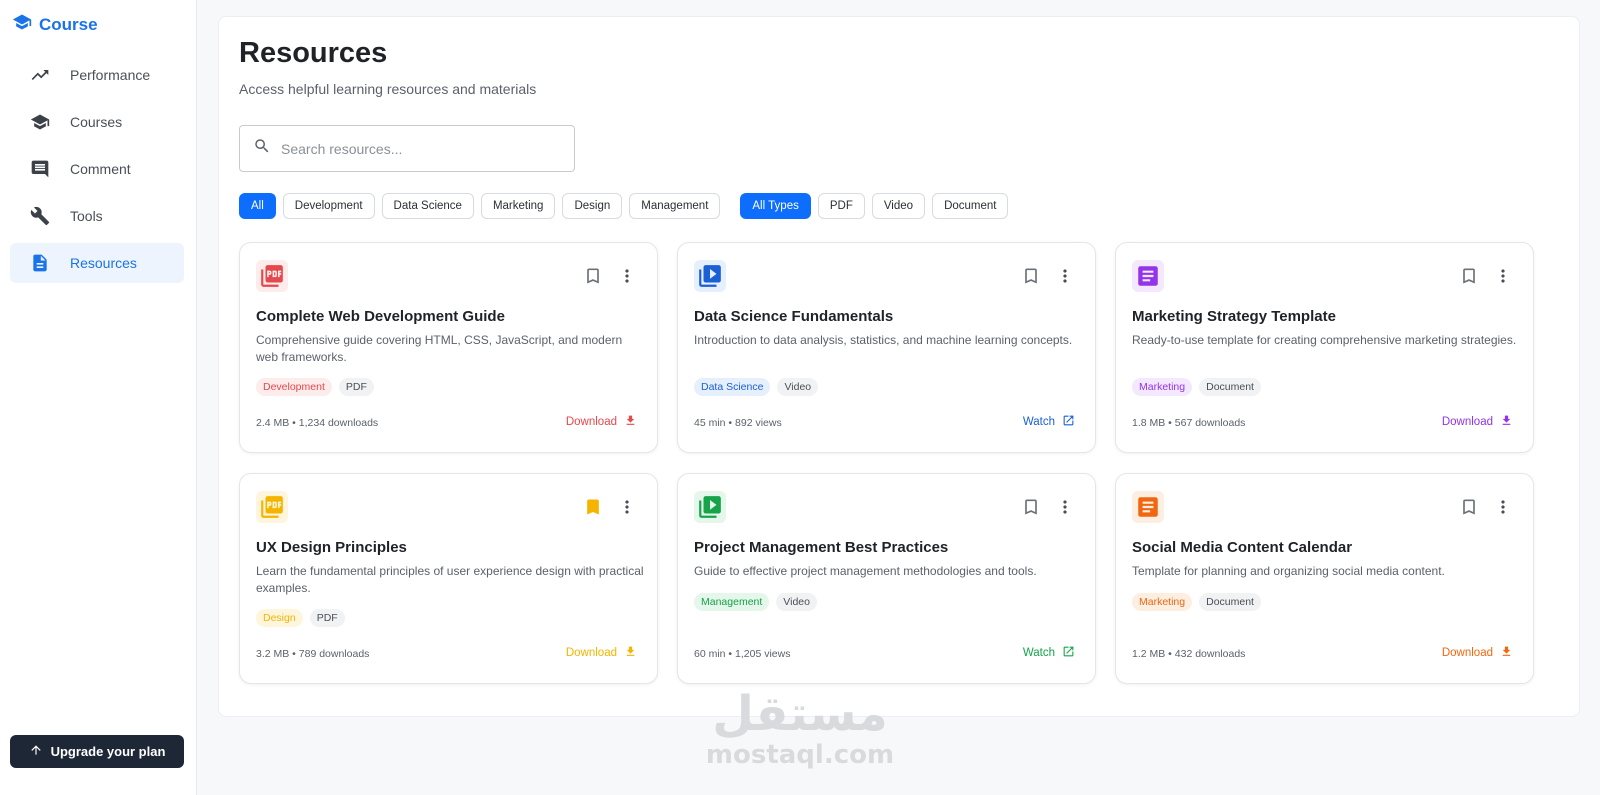 Image resolution: width=1600 pixels, height=795 pixels. Describe the element at coordinates (279, 618) in the screenshot. I see `category-tag: Design` at that location.